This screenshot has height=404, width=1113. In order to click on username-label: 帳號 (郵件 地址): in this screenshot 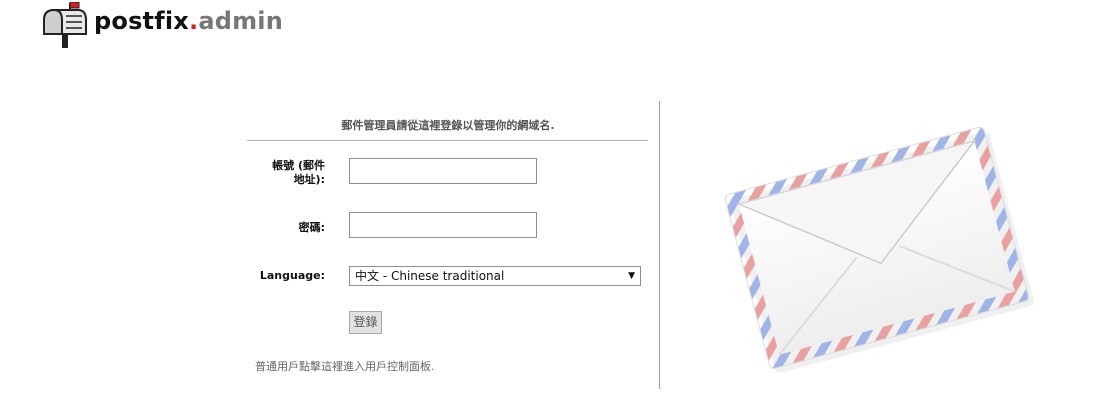, I will do `click(280, 173)`.